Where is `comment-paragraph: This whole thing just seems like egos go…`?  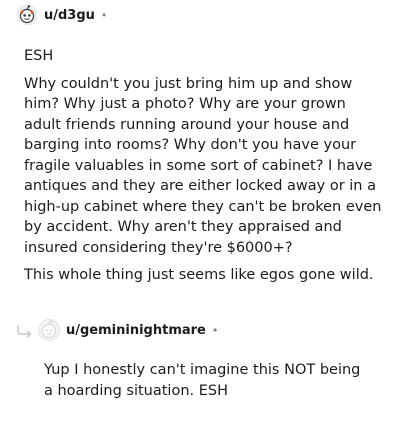
comment-paragraph: This whole thing just seems like egos go… is located at coordinates (199, 275).